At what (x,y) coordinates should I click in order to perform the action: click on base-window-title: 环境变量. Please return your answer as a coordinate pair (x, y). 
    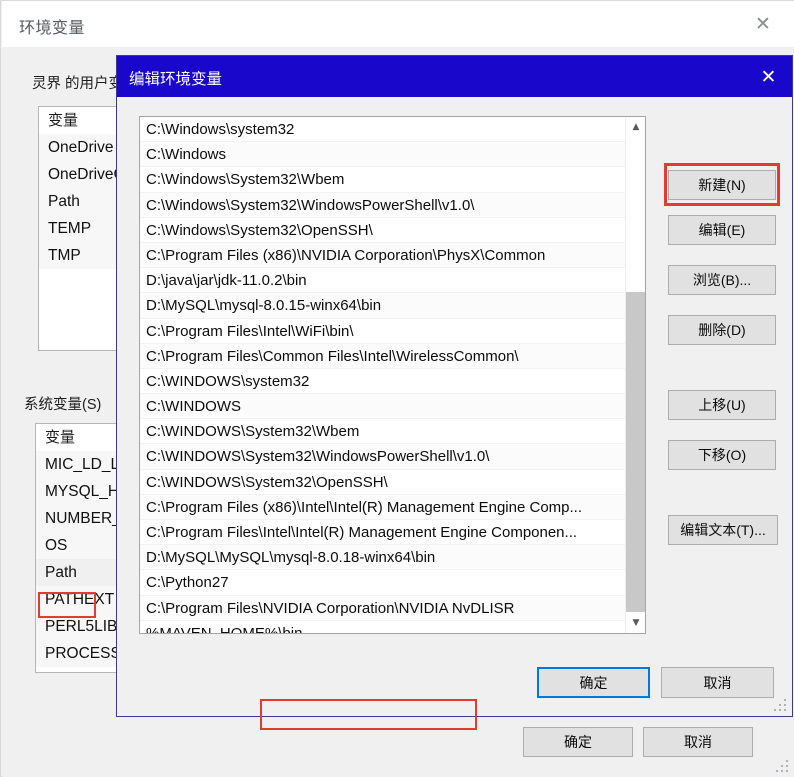
    Looking at the image, I should click on (52, 28).